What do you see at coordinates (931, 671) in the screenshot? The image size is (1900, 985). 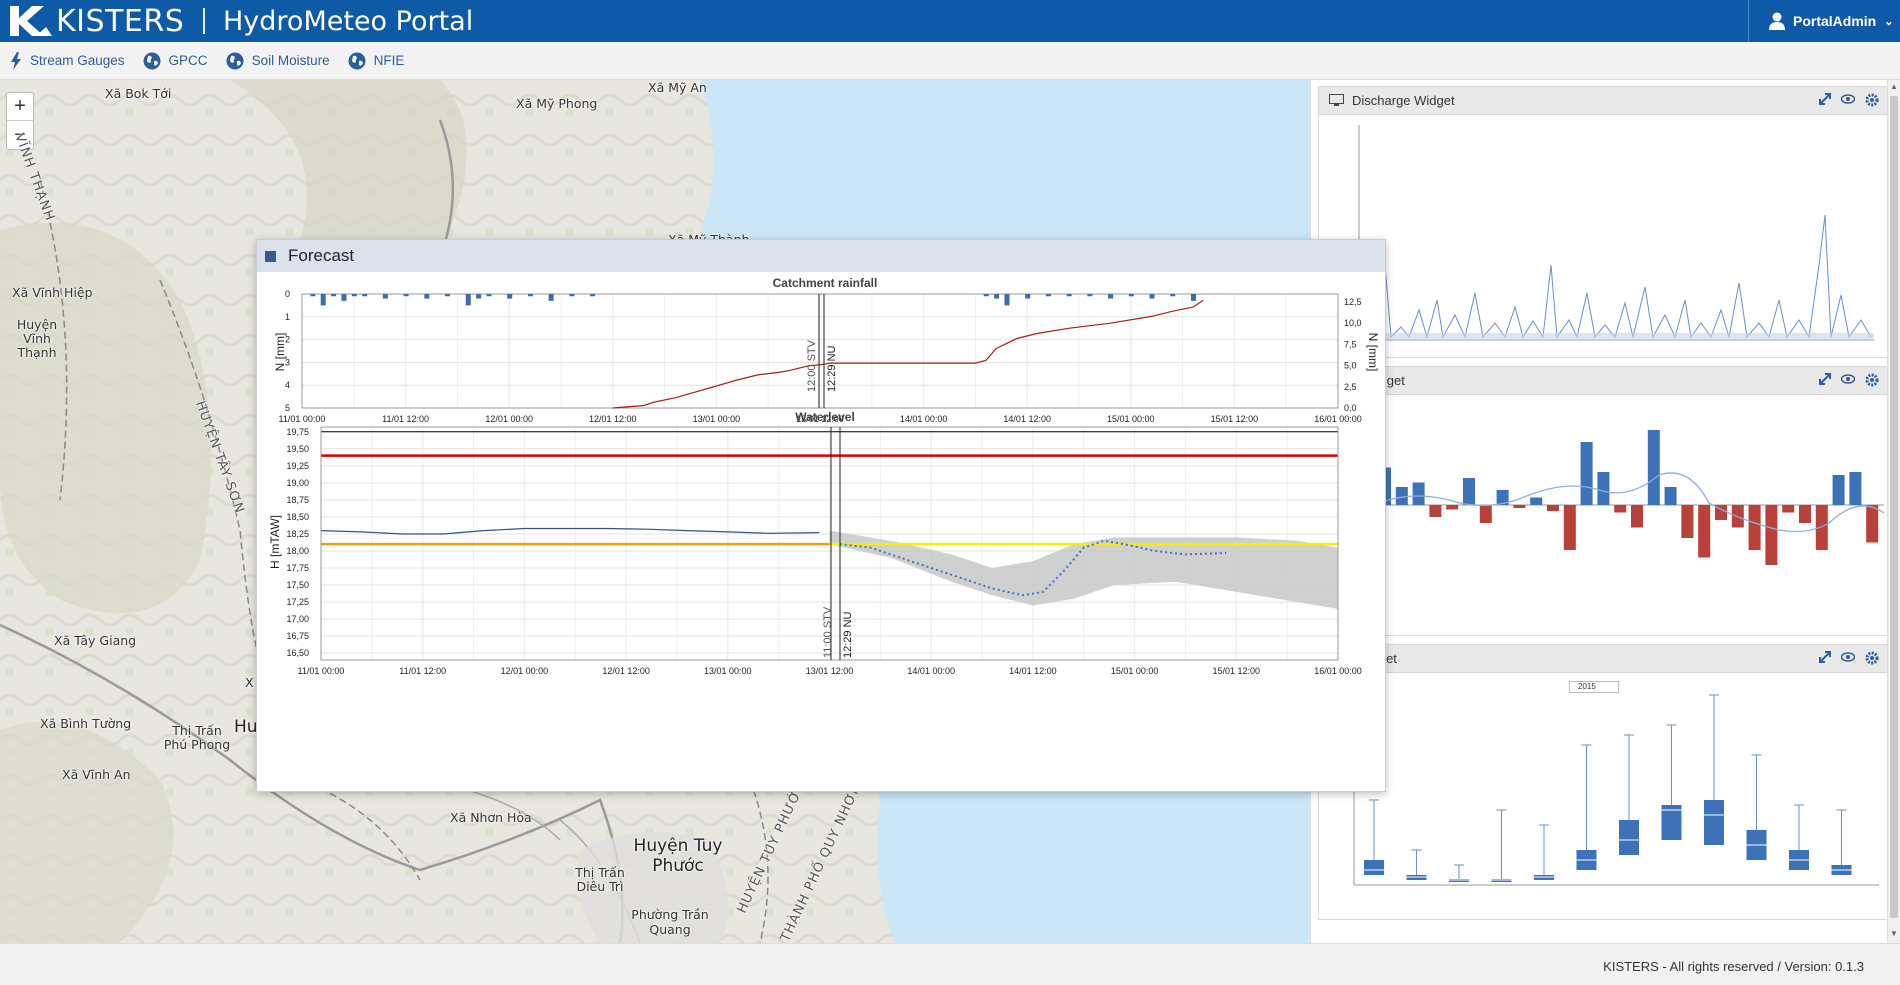 I see `x-tick-label: 14/01 00:00` at bounding box center [931, 671].